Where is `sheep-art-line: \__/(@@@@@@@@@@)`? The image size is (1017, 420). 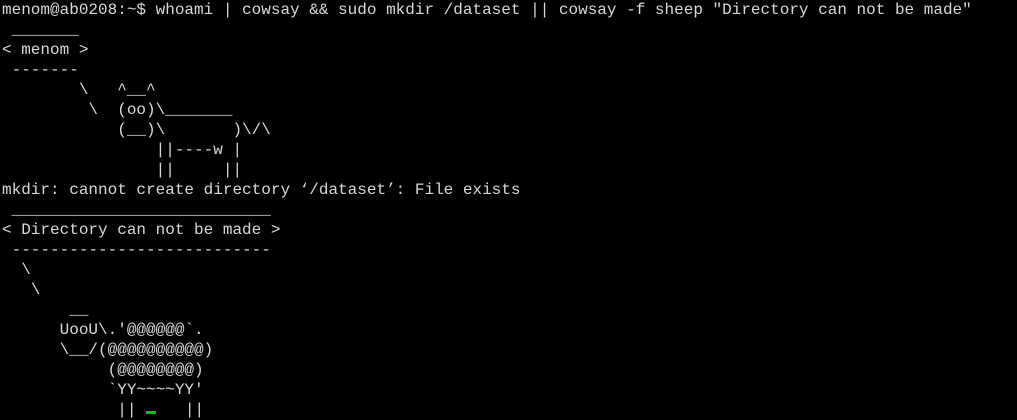
sheep-art-line: \__/(@@@@@@@@@@) is located at coordinates (108, 350).